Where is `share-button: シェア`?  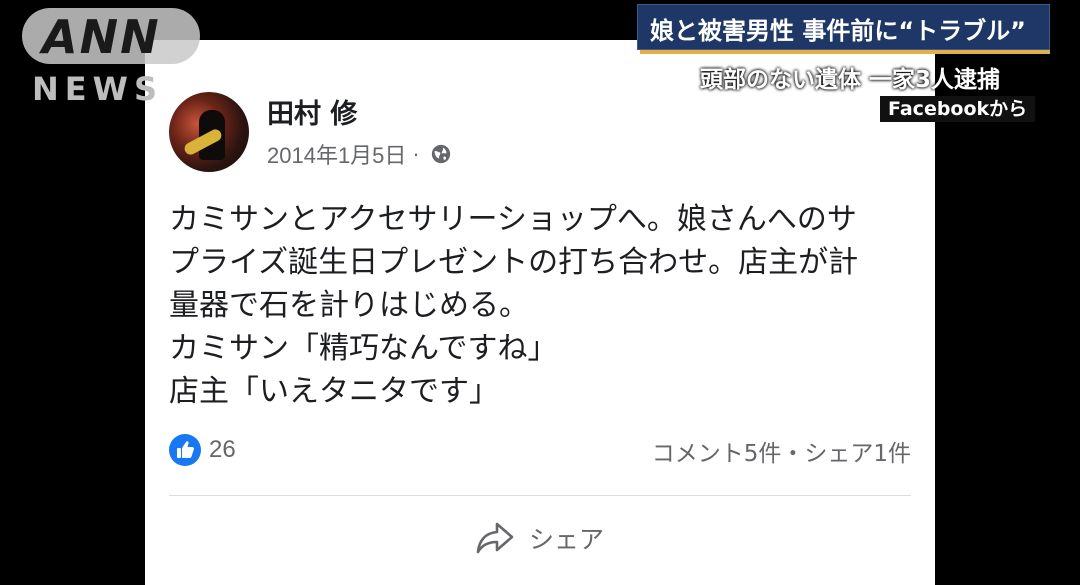 share-button: シェア is located at coordinates (539, 538).